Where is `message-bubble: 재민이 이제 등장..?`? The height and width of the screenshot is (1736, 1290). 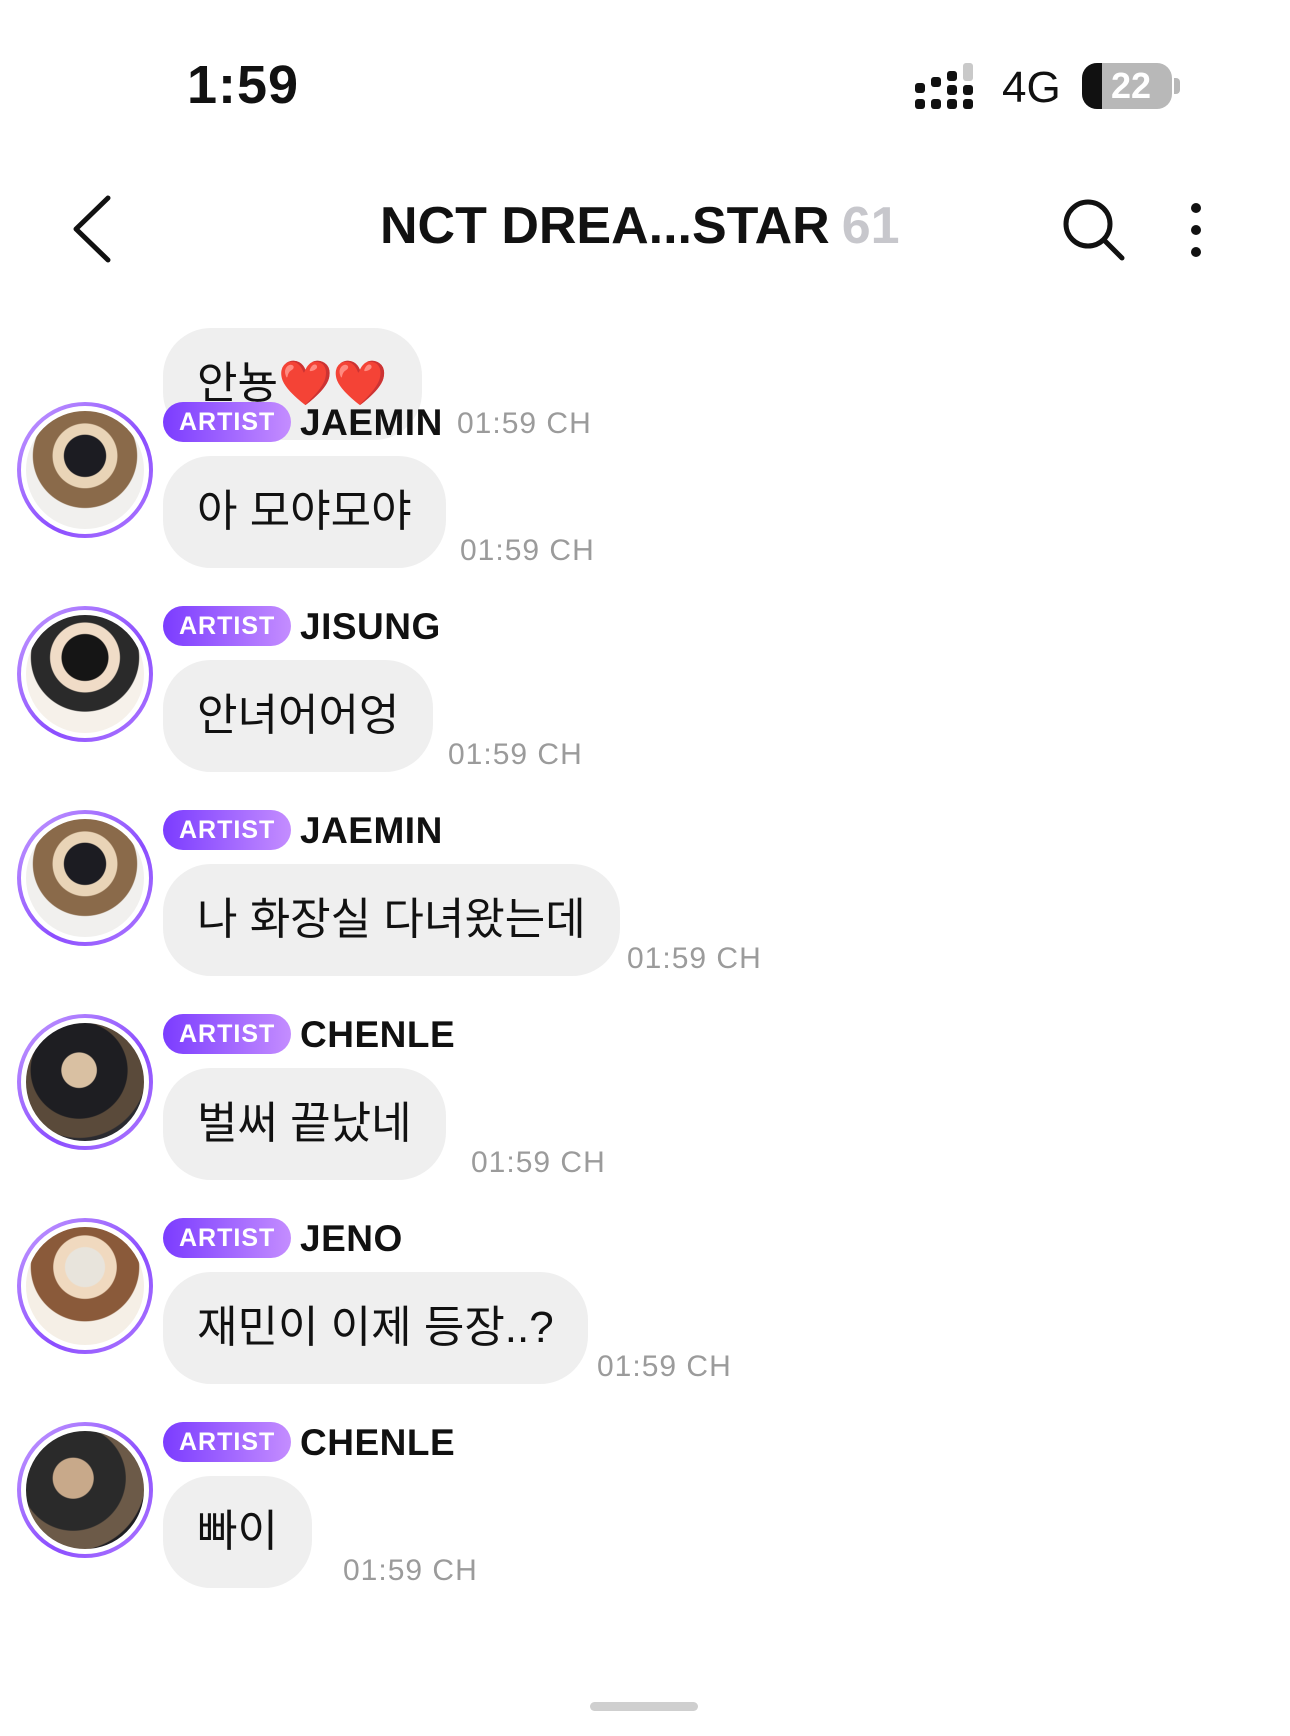 message-bubble: 재민이 이제 등장..? is located at coordinates (375, 1328).